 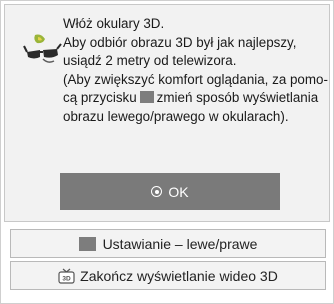 What do you see at coordinates (114, 23) in the screenshot?
I see `message-line: Włóż okulary 3D.` at bounding box center [114, 23].